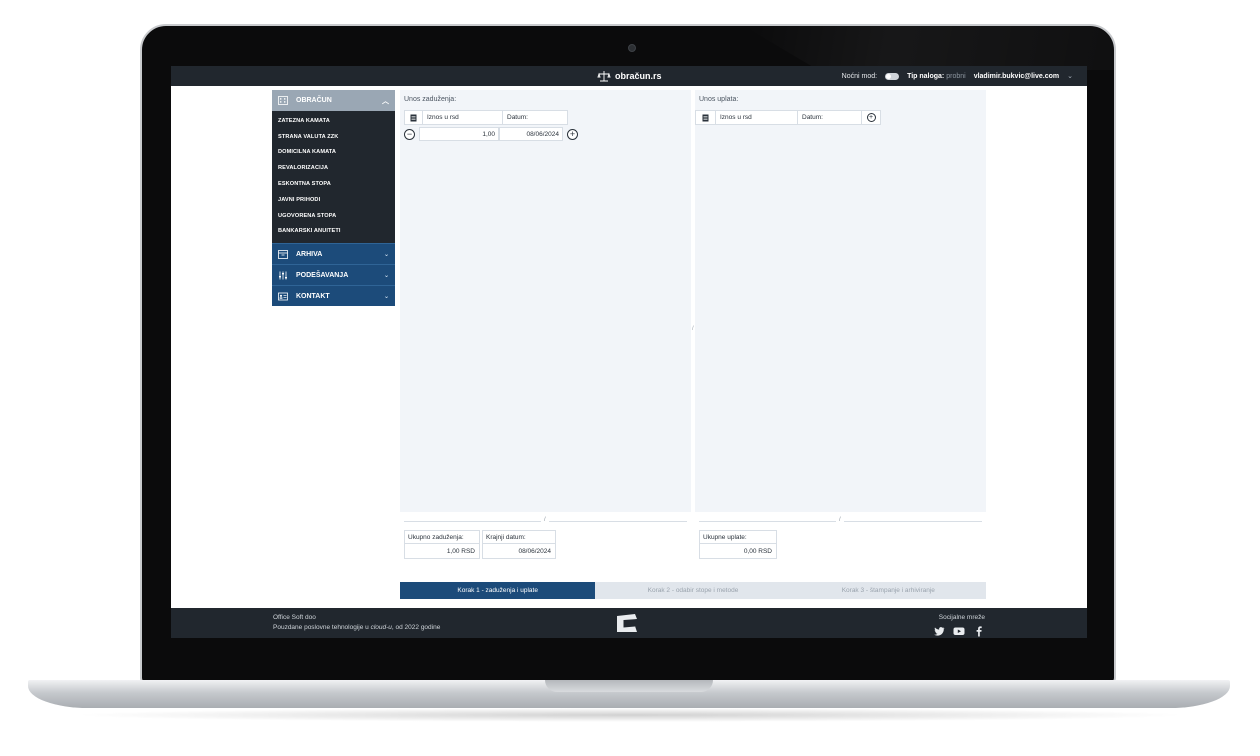  What do you see at coordinates (333, 254) in the screenshot?
I see `sidebar-section-arhiva: ARHIVA ⌄` at bounding box center [333, 254].